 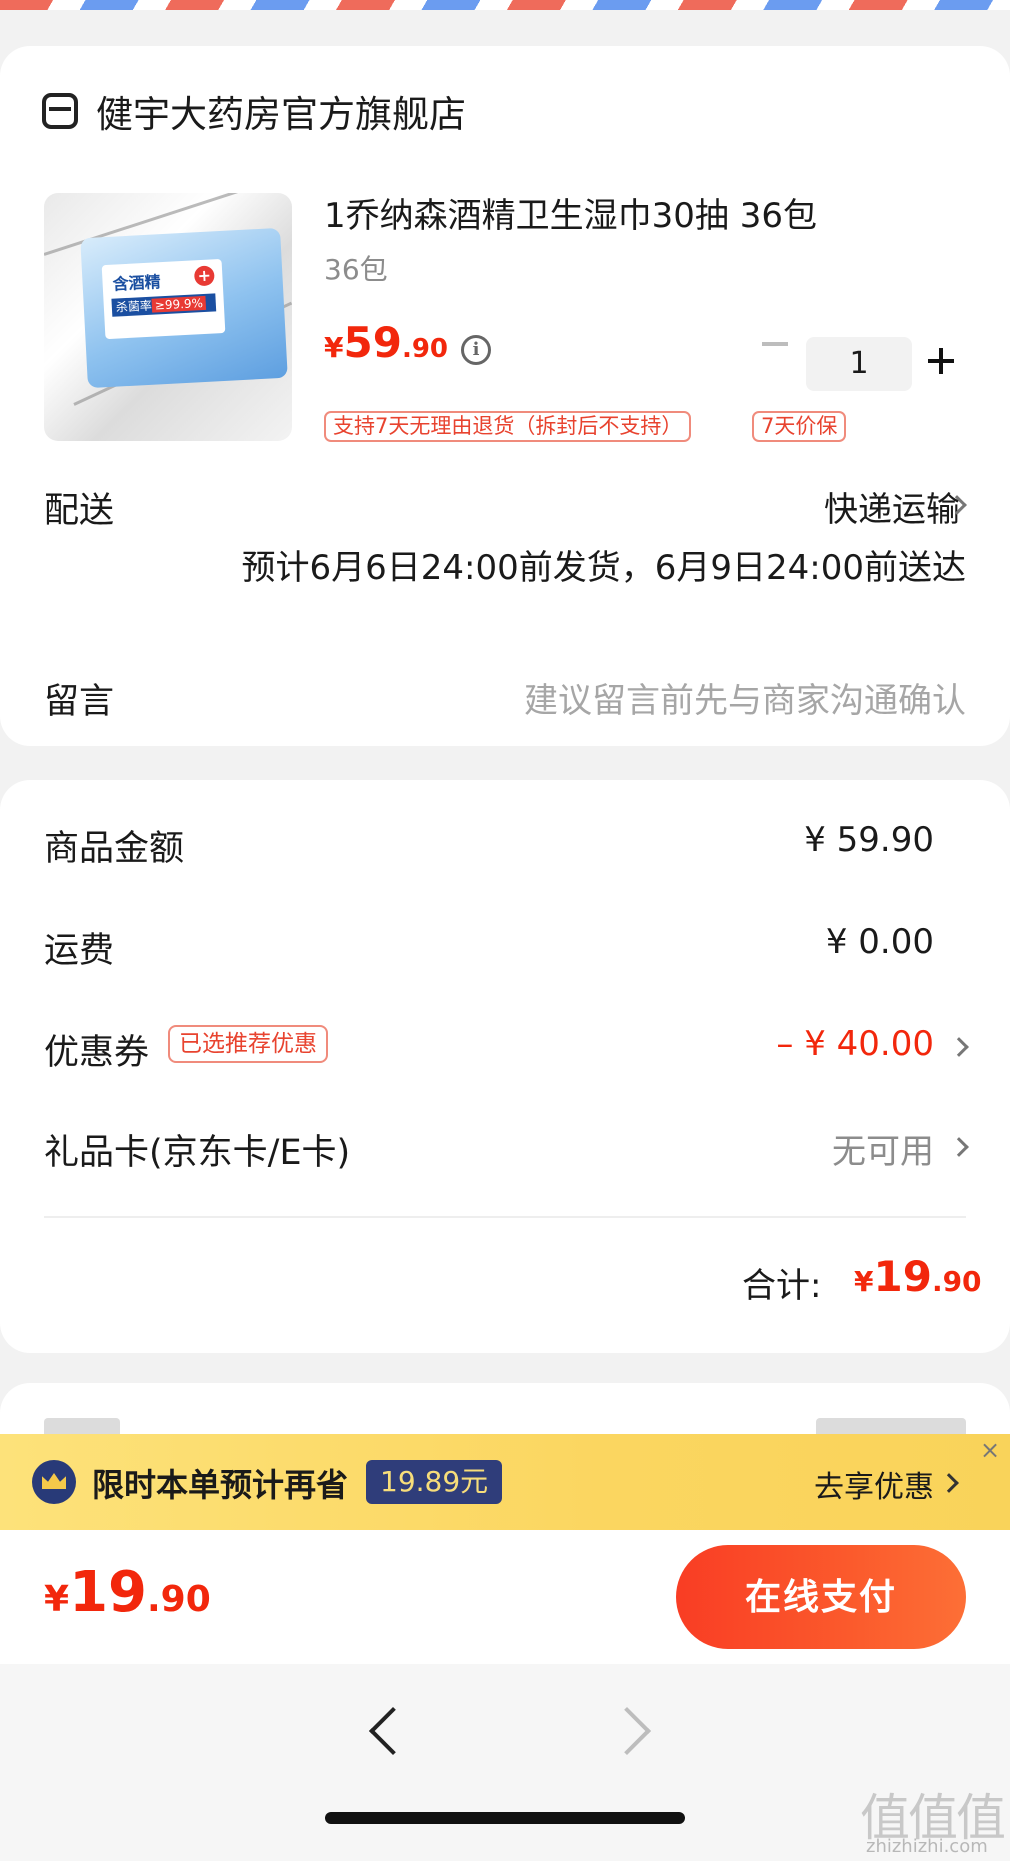 I want to click on product-spec: 36包, so click(x=356, y=269).